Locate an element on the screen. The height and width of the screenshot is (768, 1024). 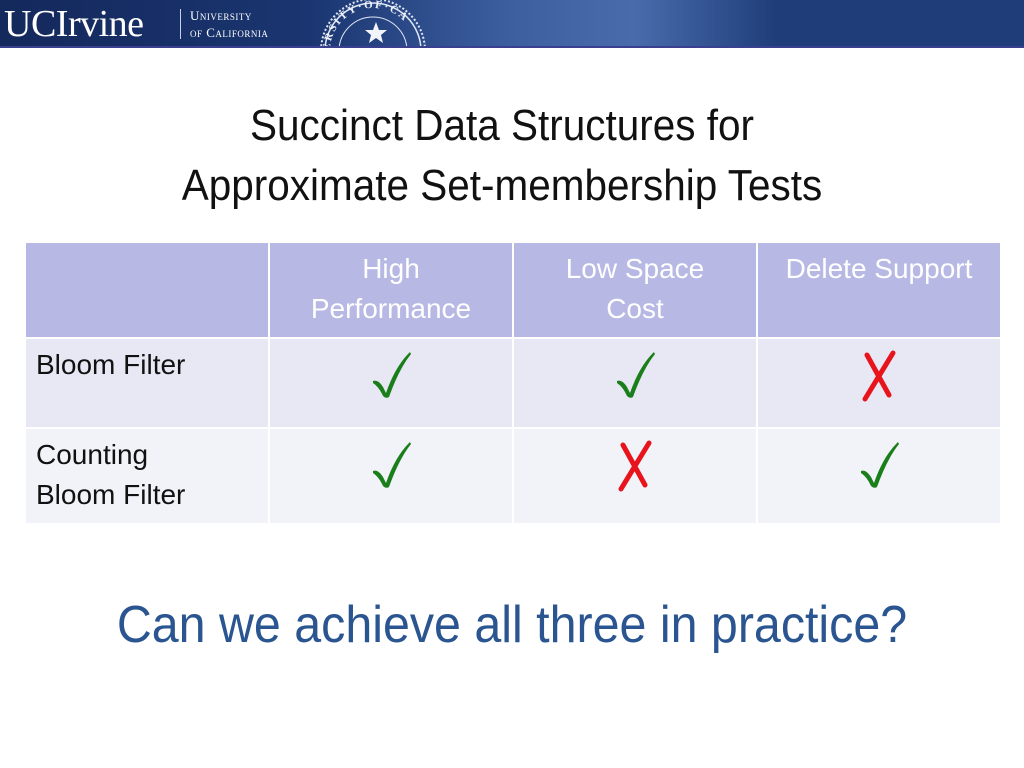
logo-sub-line1: University is located at coordinates (221, 15).